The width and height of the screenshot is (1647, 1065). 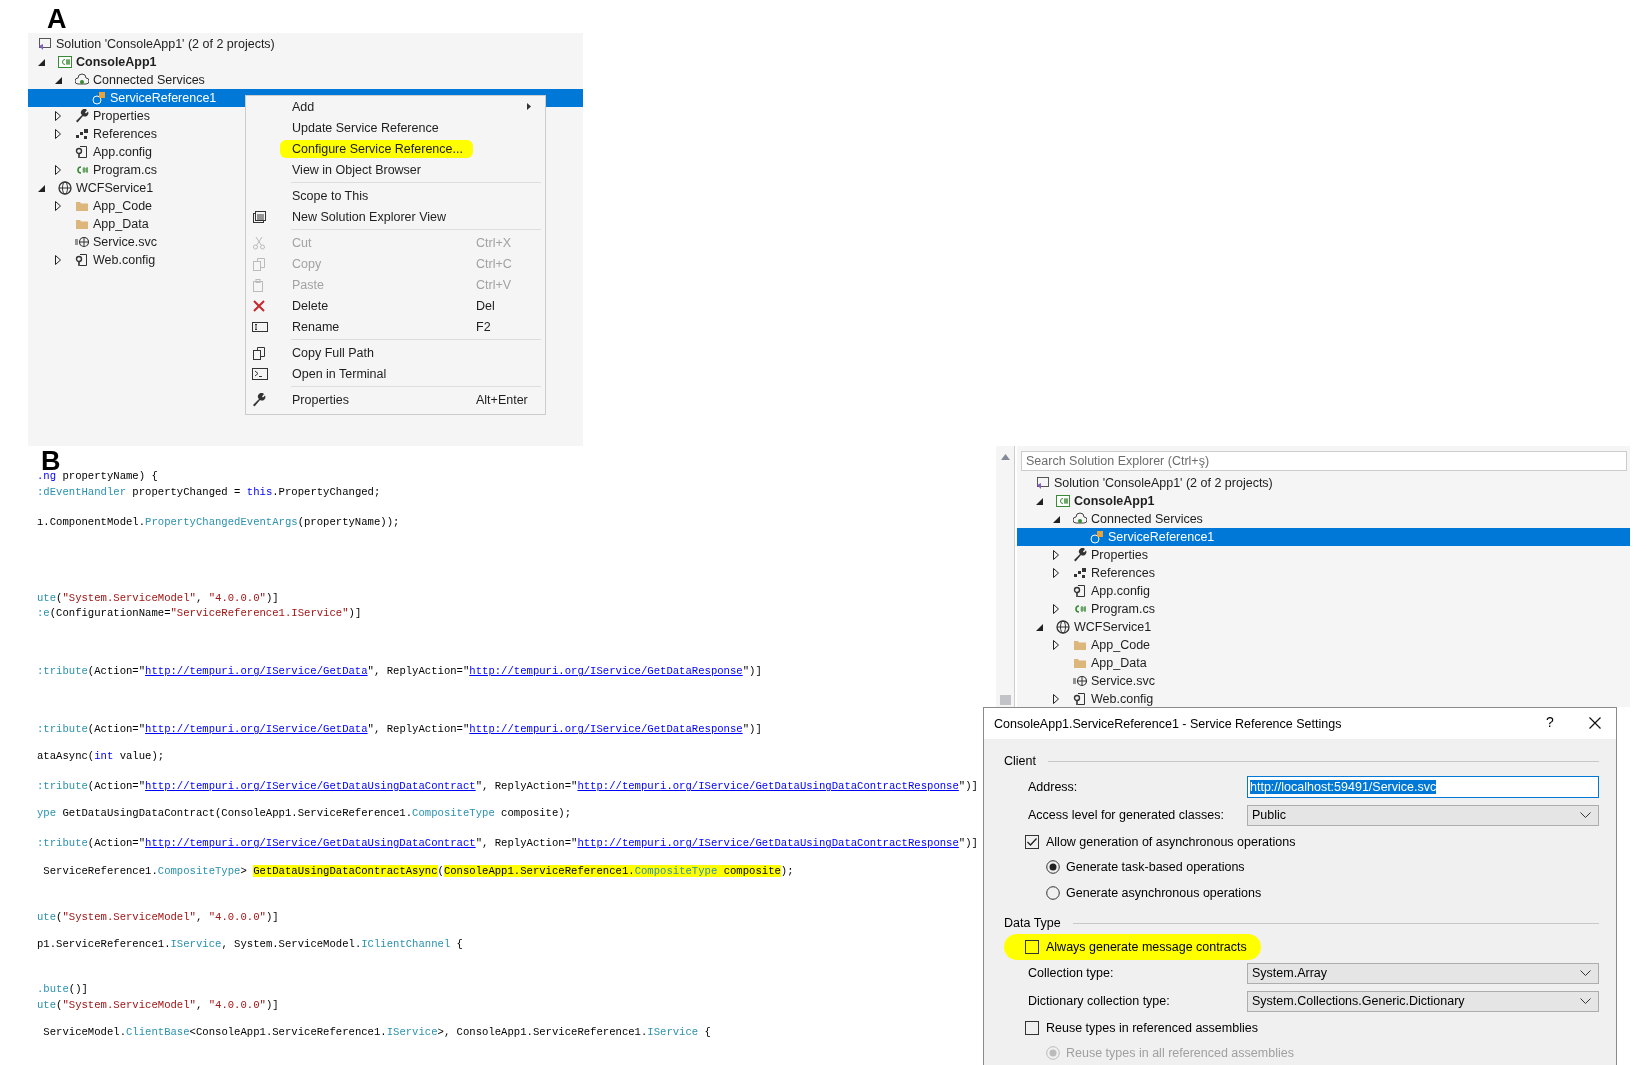 What do you see at coordinates (418, 871) in the screenshot?
I see `code-line: ServiceReference1.CompositeType> GetDataUsingDataContractAsync(ConsoleApp1.ServiceReference1.CompositeType composite);` at bounding box center [418, 871].